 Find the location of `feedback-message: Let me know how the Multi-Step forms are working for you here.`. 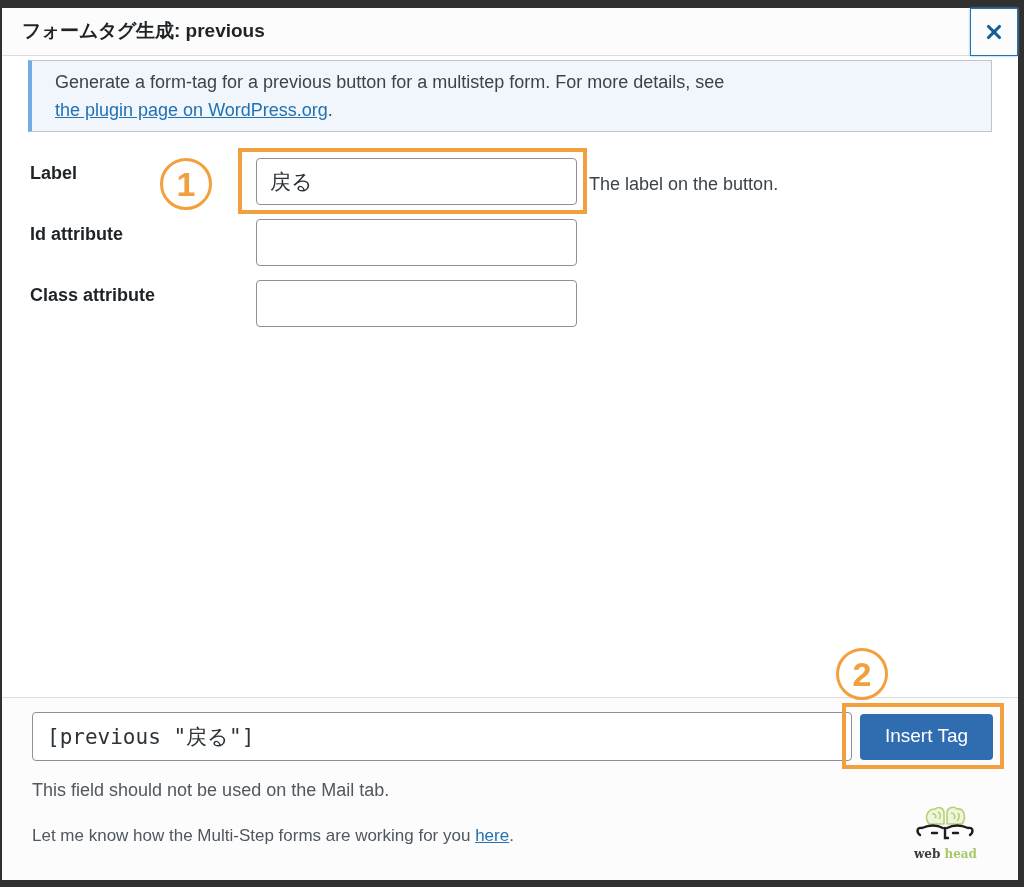

feedback-message: Let me know how the Multi-Step forms are working for you here. is located at coordinates (273, 836).